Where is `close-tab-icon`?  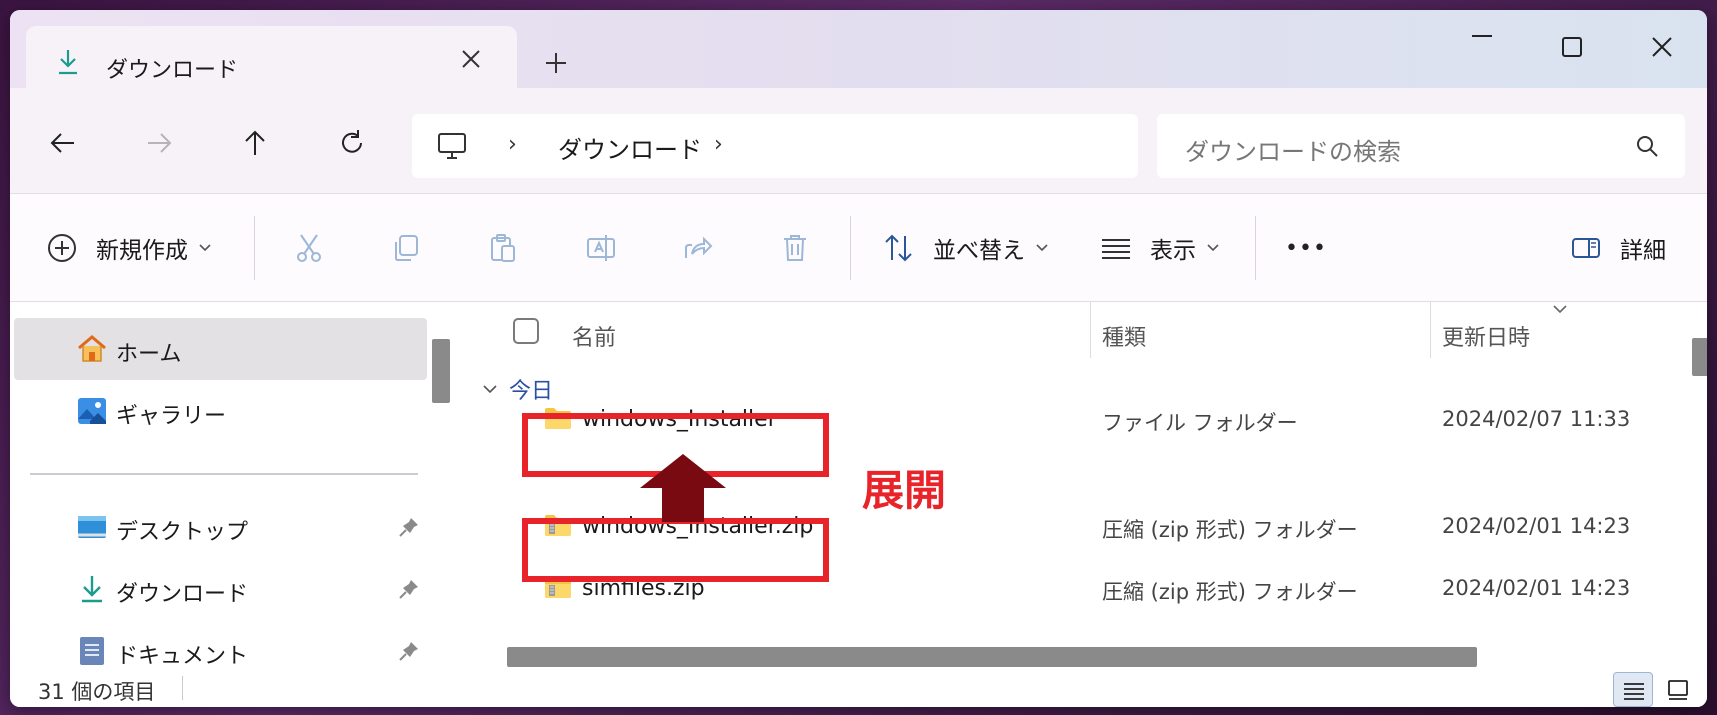 close-tab-icon is located at coordinates (471, 59).